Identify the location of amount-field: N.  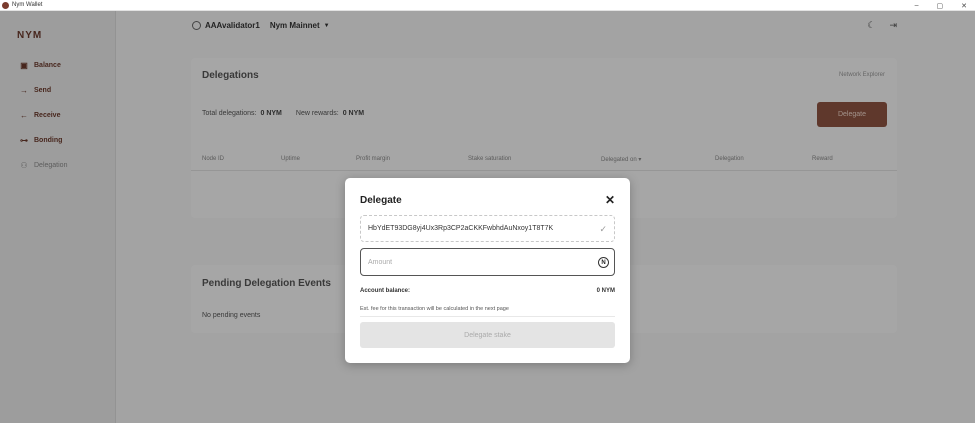
(487, 262).